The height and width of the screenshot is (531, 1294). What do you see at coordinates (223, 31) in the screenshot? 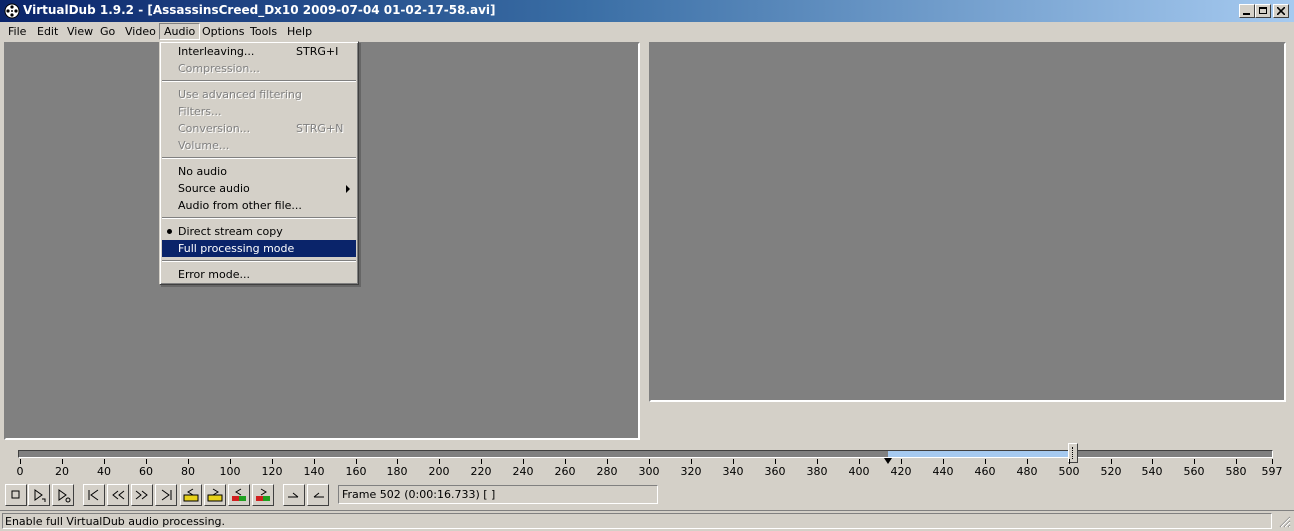
I see `menu-options: Options` at bounding box center [223, 31].